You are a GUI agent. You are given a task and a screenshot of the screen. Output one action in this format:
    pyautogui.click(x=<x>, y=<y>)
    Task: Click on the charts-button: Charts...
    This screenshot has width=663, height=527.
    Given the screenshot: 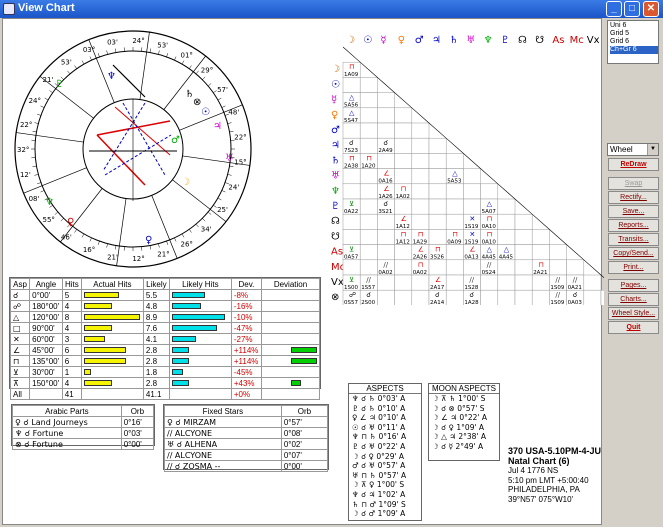 What is the action you would take?
    pyautogui.click(x=633, y=299)
    